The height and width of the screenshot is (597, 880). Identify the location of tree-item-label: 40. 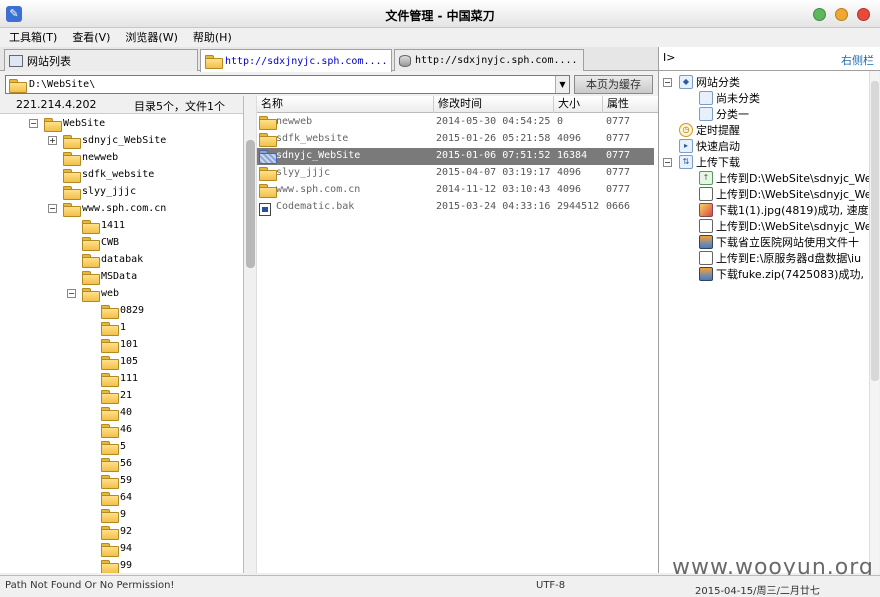
(126, 412).